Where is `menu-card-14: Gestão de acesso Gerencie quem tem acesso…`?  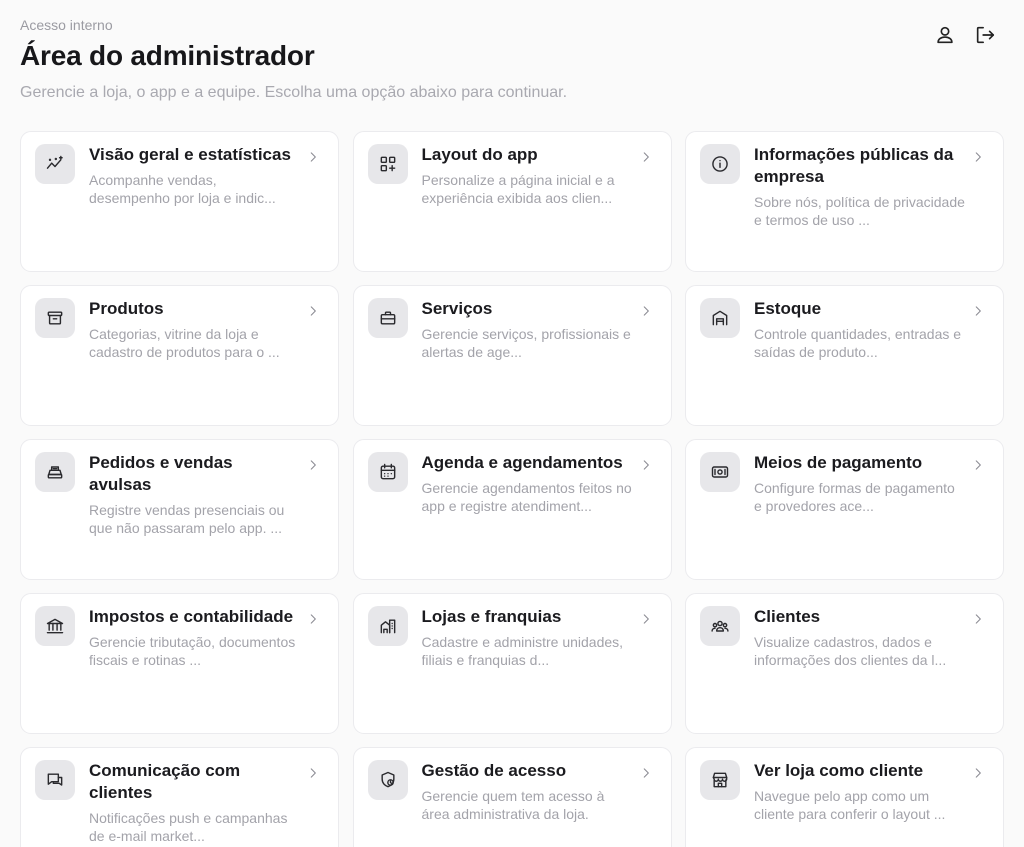 menu-card-14: Gestão de acesso Gerencie quem tem acesso… is located at coordinates (512, 797).